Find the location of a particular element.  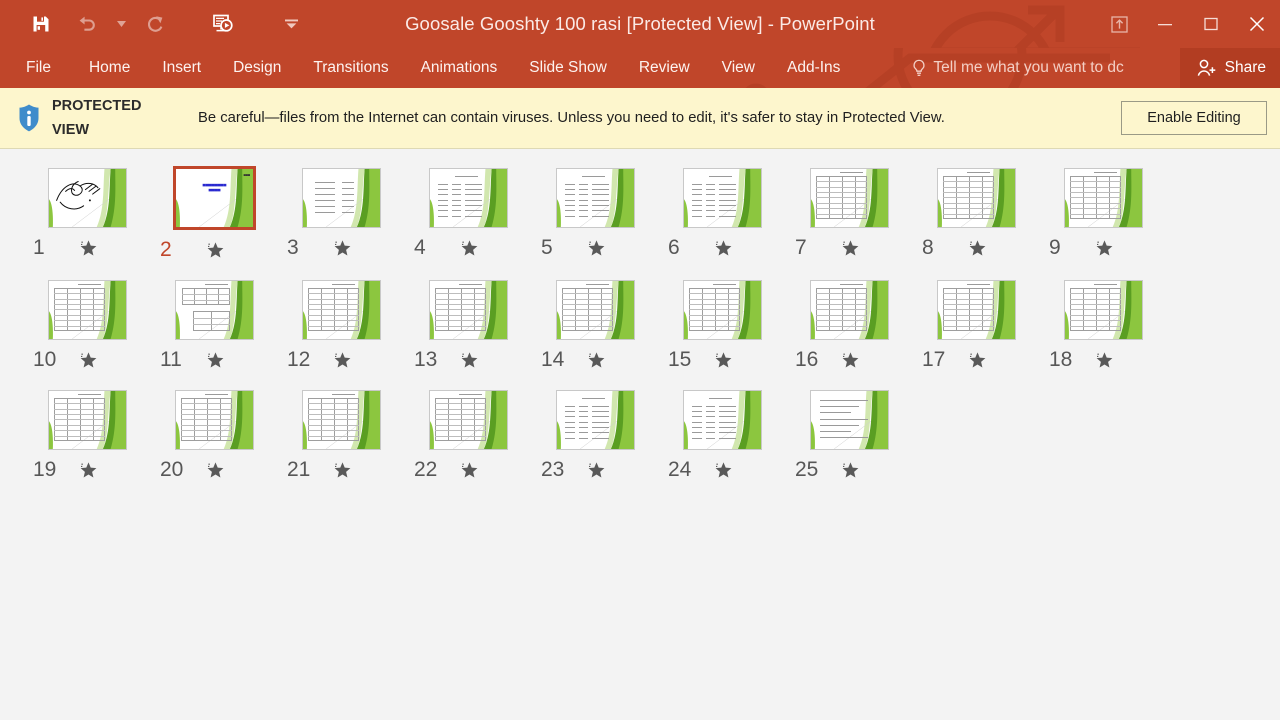

tell-me-search: Tell me what you want to dc is located at coordinates (1018, 68).